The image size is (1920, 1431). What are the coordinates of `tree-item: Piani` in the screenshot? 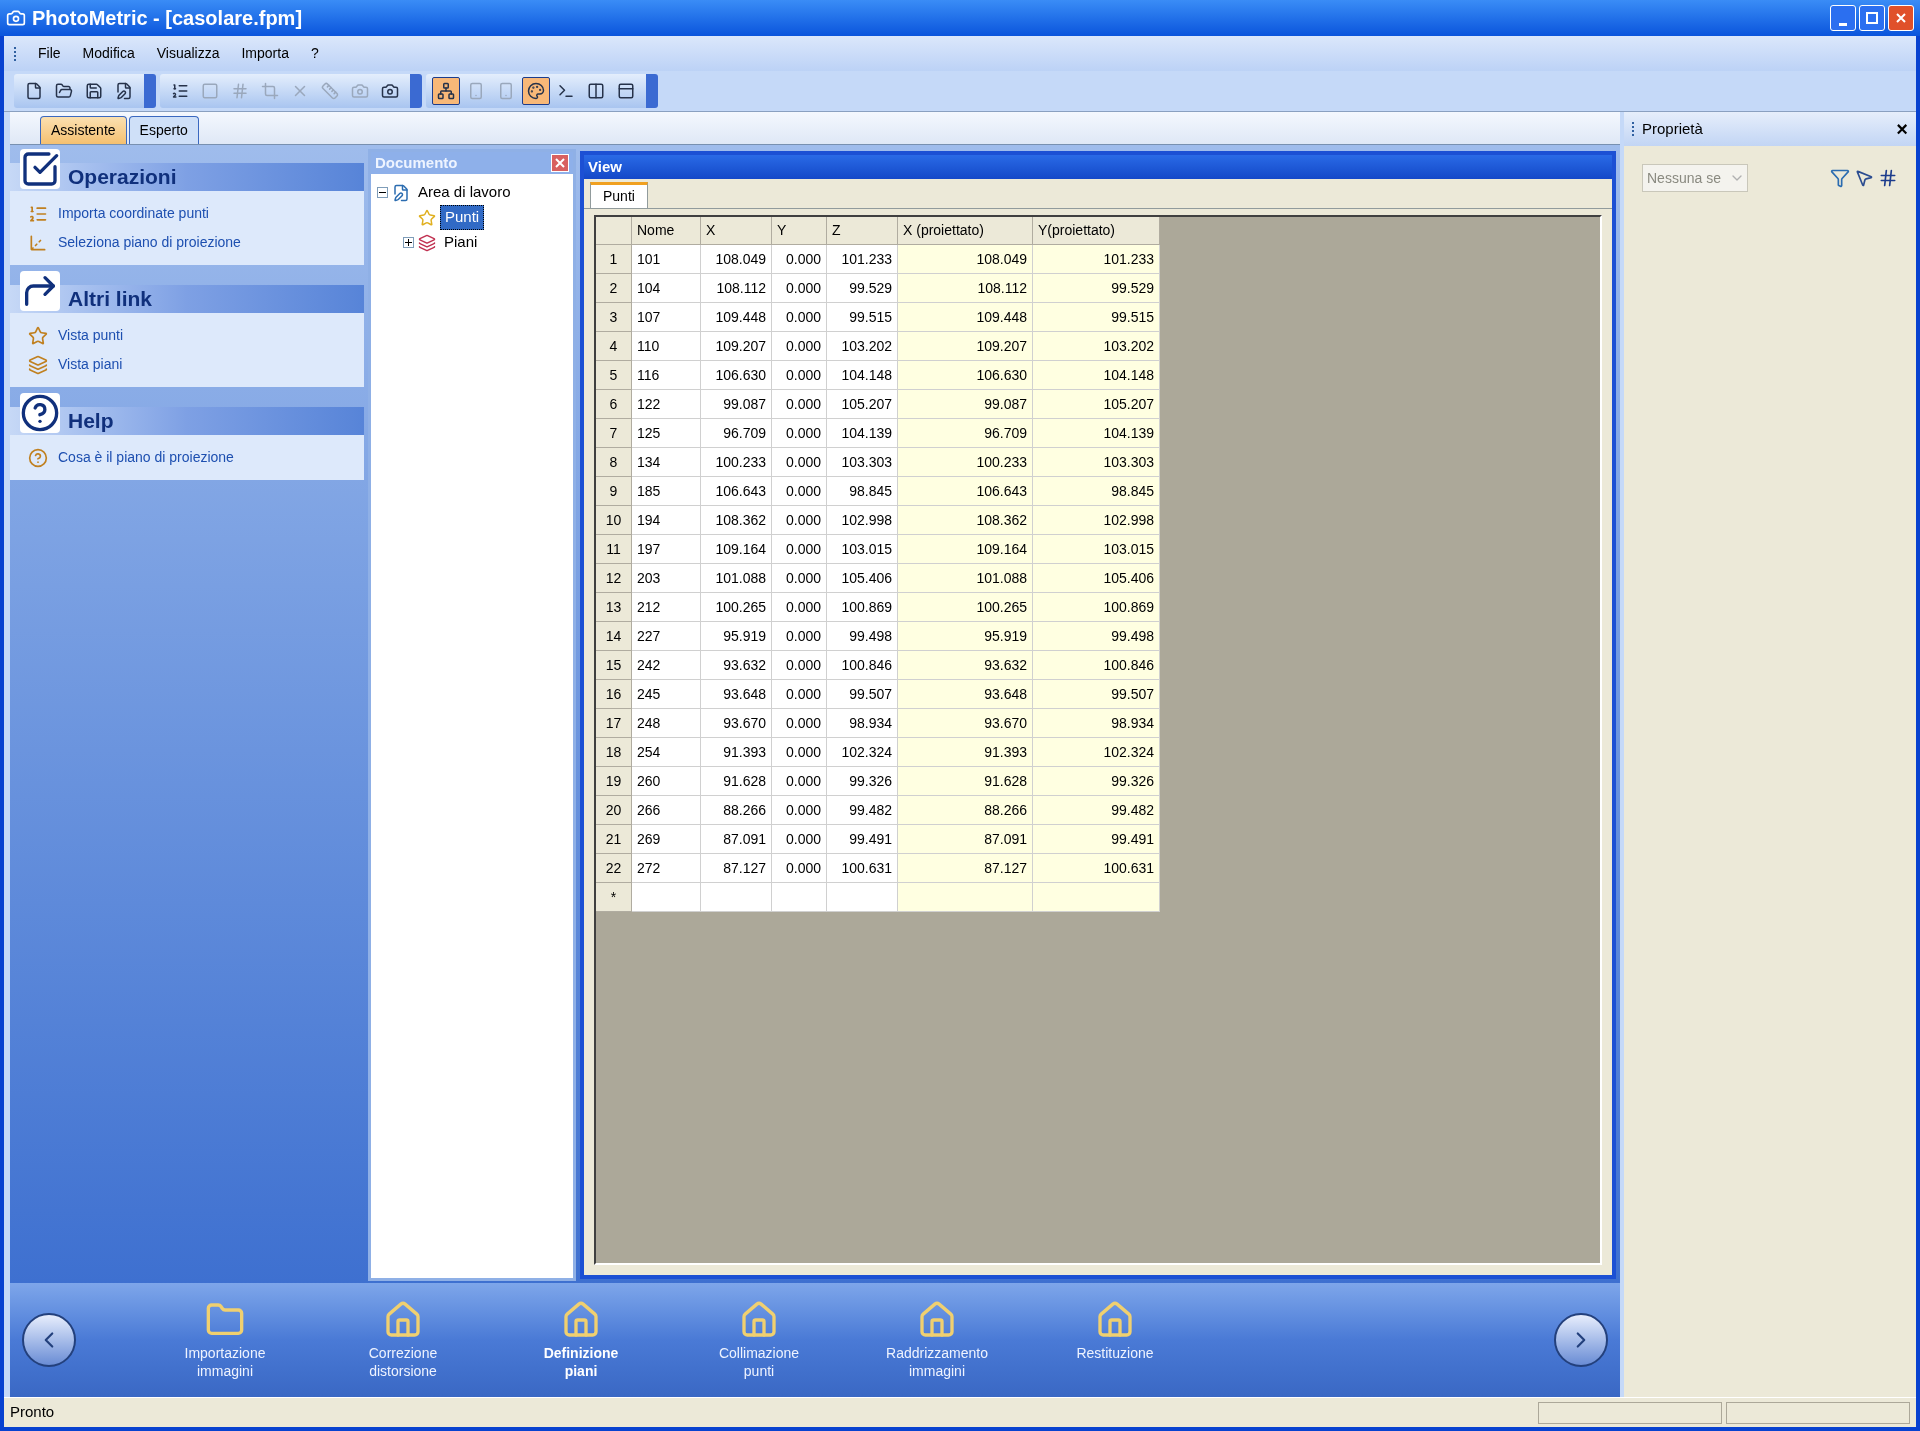 It's located at (461, 242).